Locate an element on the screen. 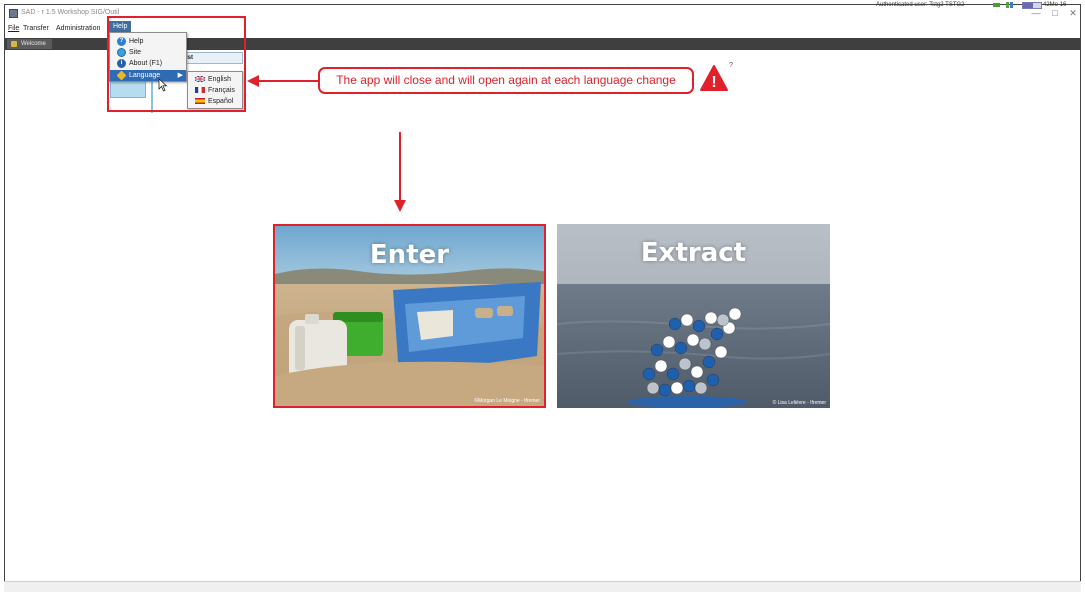  annotation-arrowhead-down is located at coordinates (400, 206).